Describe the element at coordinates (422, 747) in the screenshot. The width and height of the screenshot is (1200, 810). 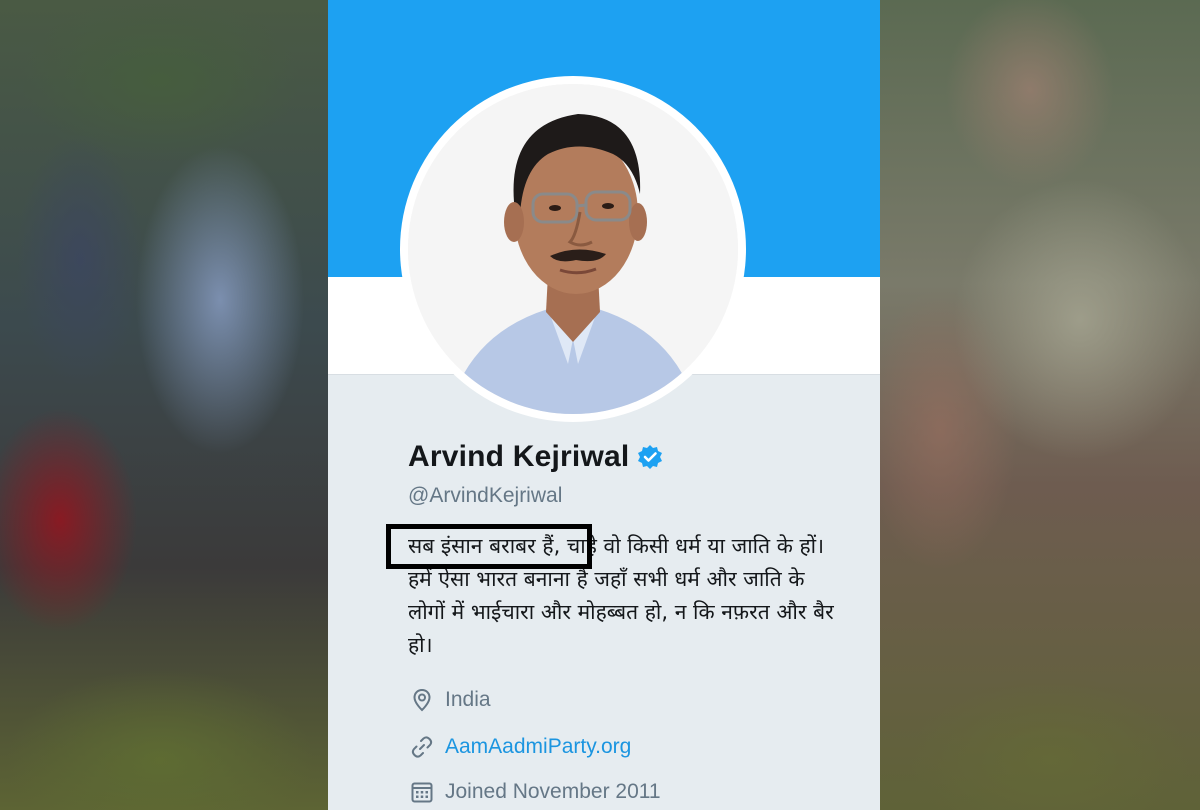
I see `link-icon` at that location.